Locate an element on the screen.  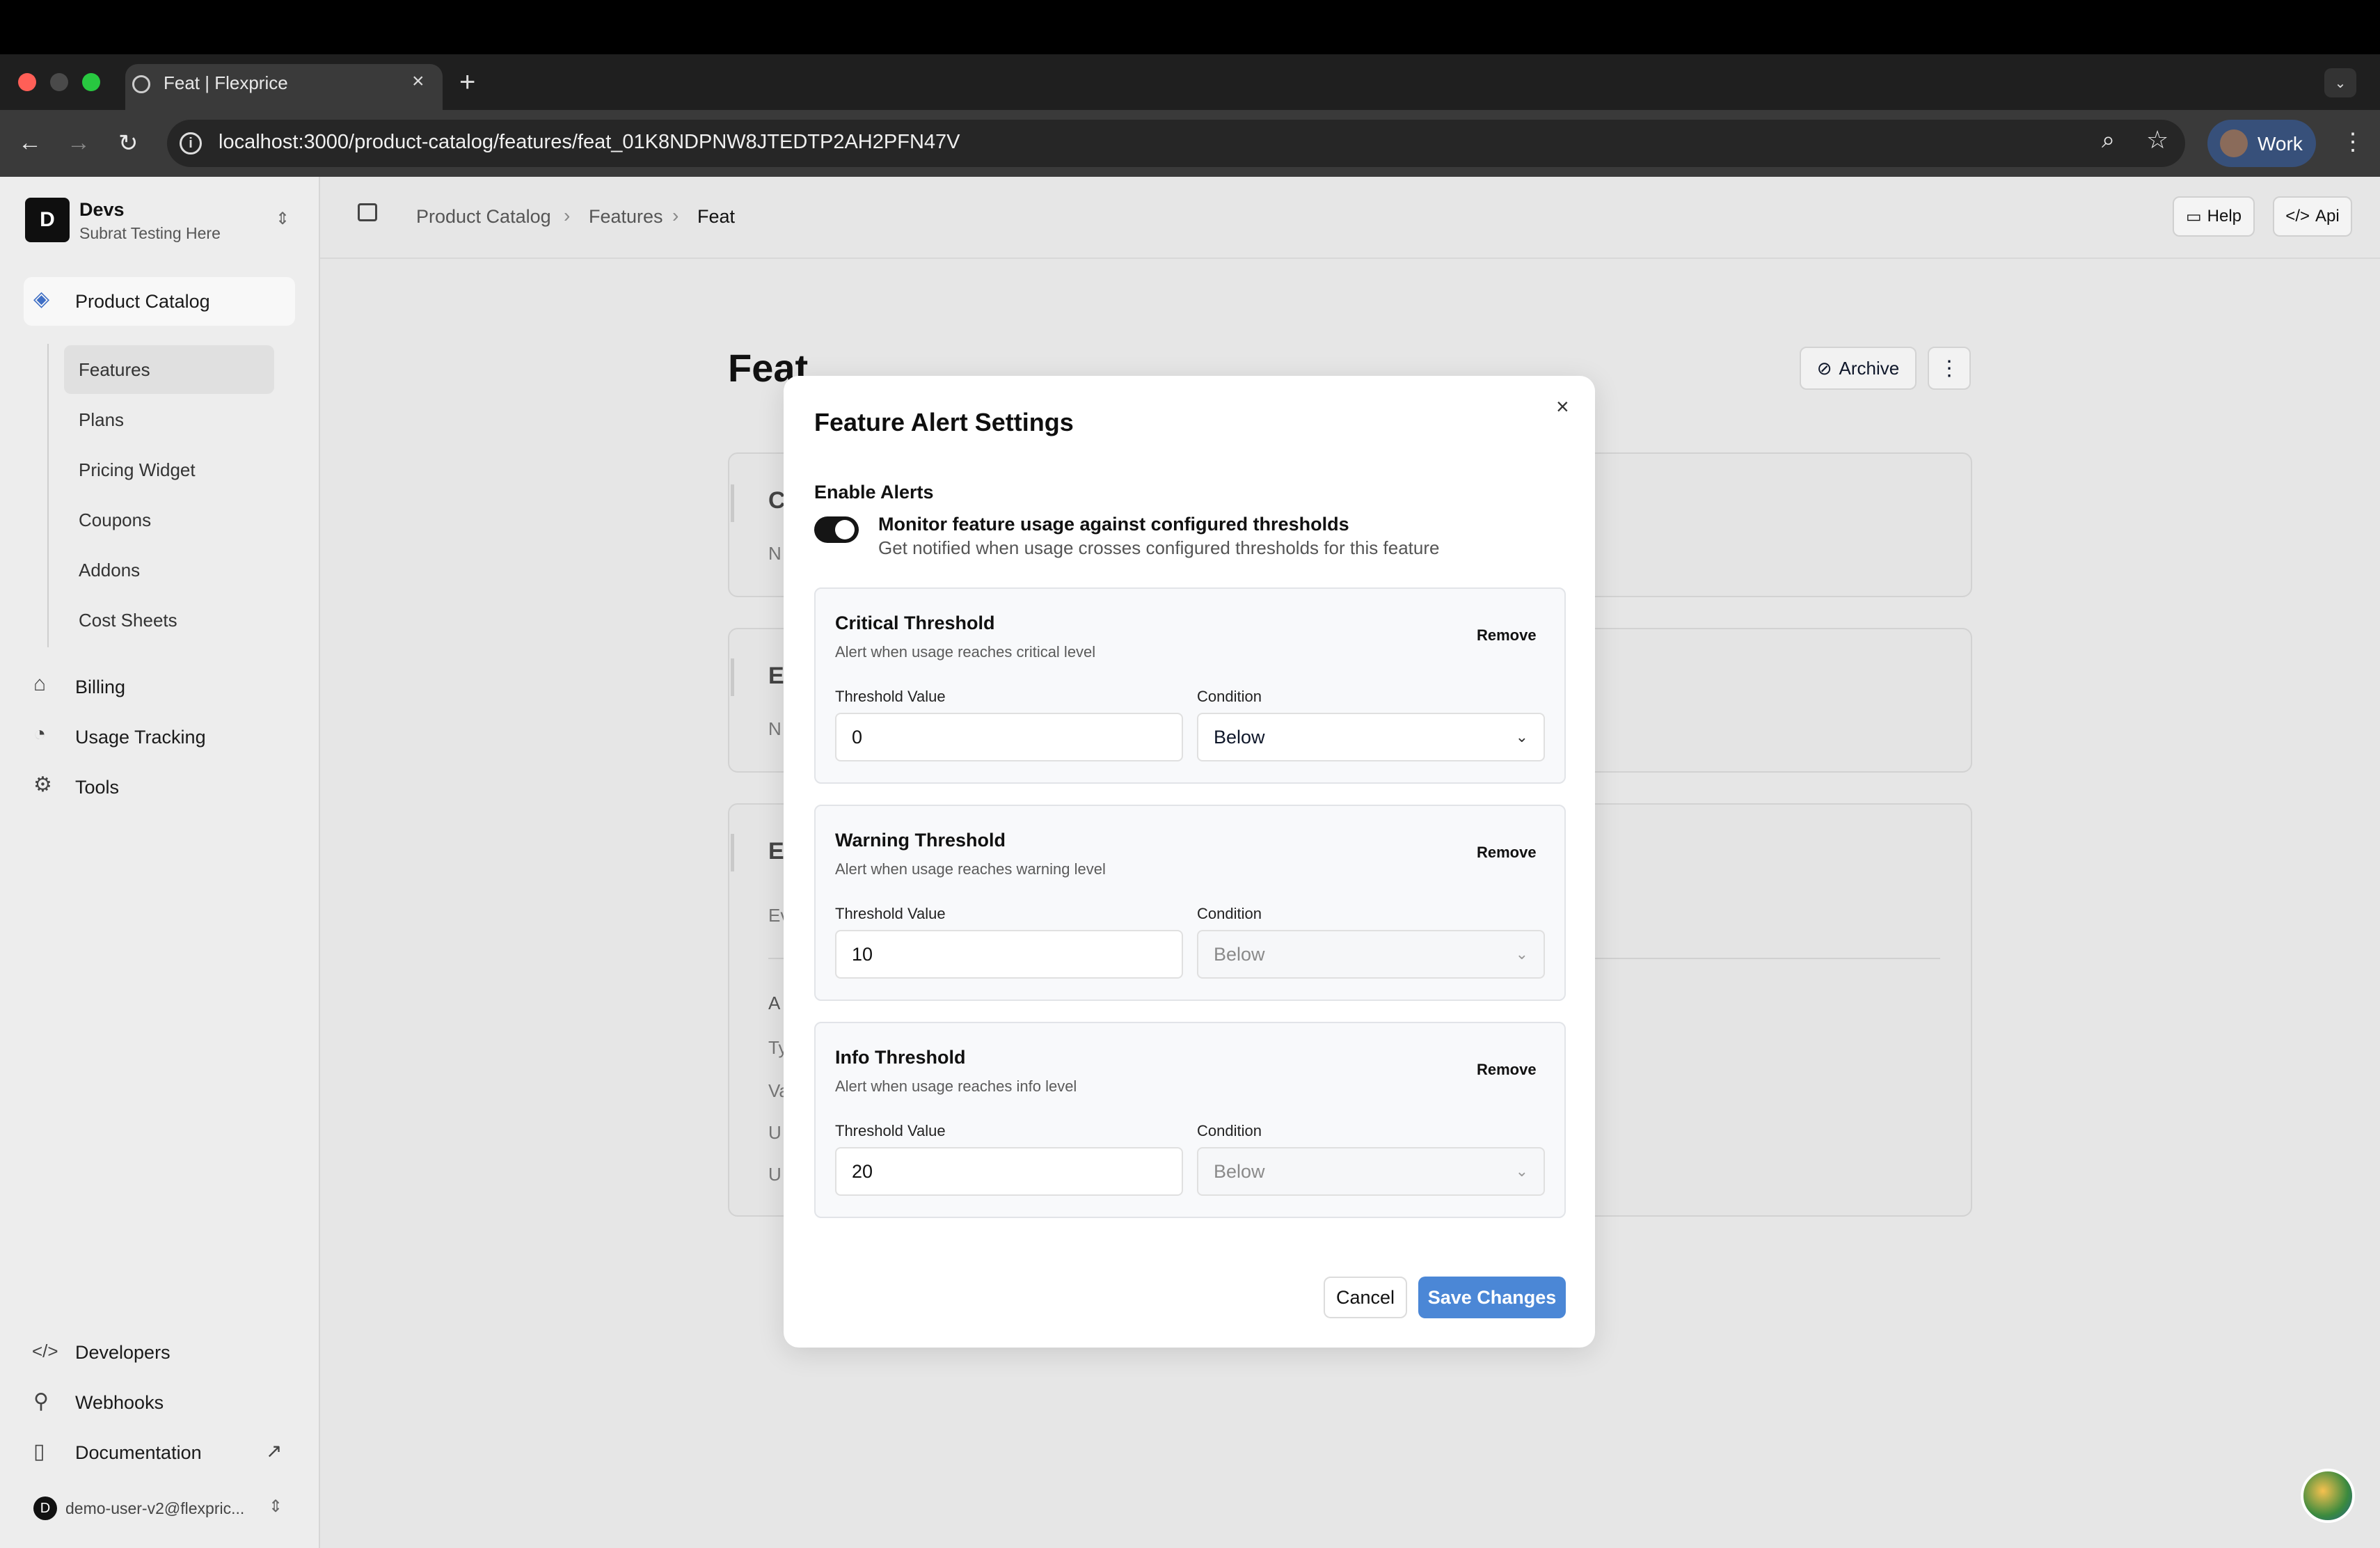
tab-search-chevron-icon: ⌄ is located at coordinates (2340, 82).